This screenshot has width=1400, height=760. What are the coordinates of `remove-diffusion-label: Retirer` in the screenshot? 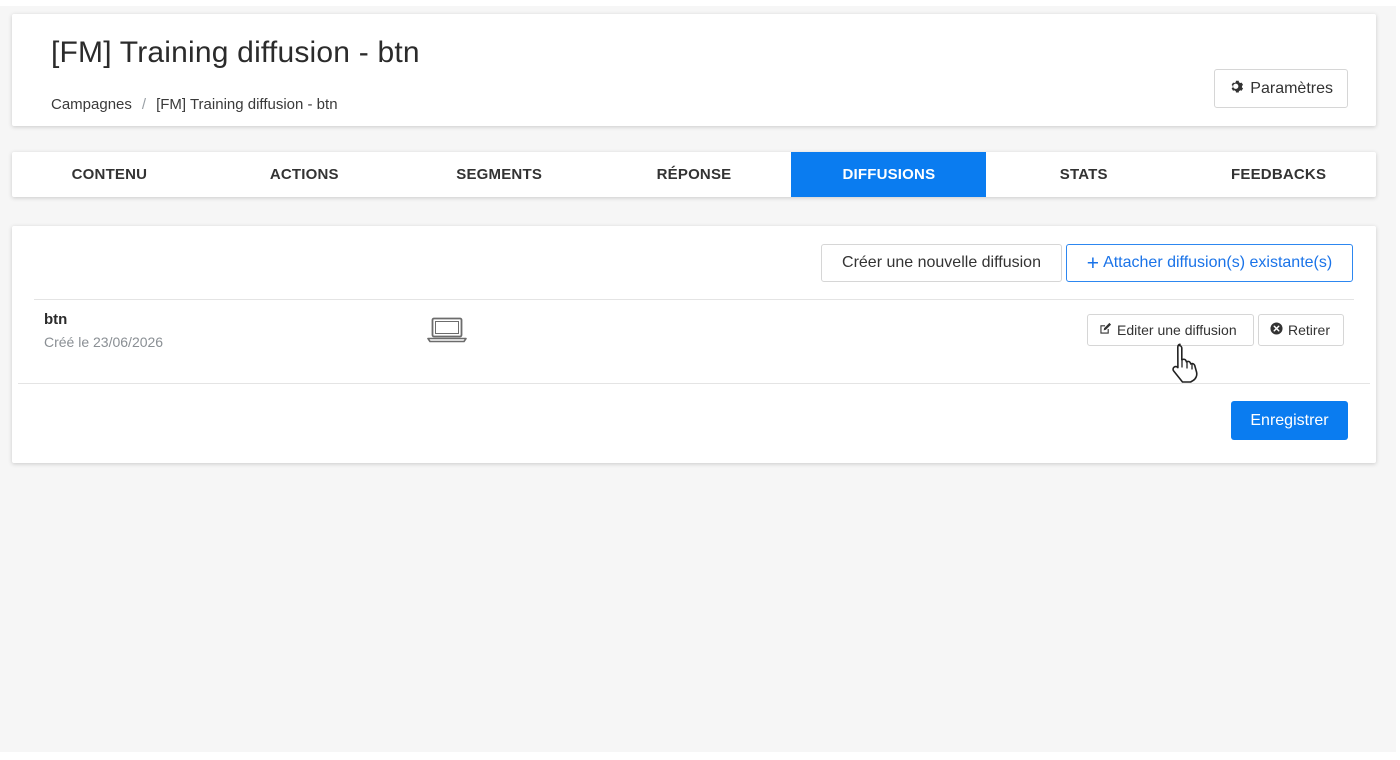 It's located at (1309, 330).